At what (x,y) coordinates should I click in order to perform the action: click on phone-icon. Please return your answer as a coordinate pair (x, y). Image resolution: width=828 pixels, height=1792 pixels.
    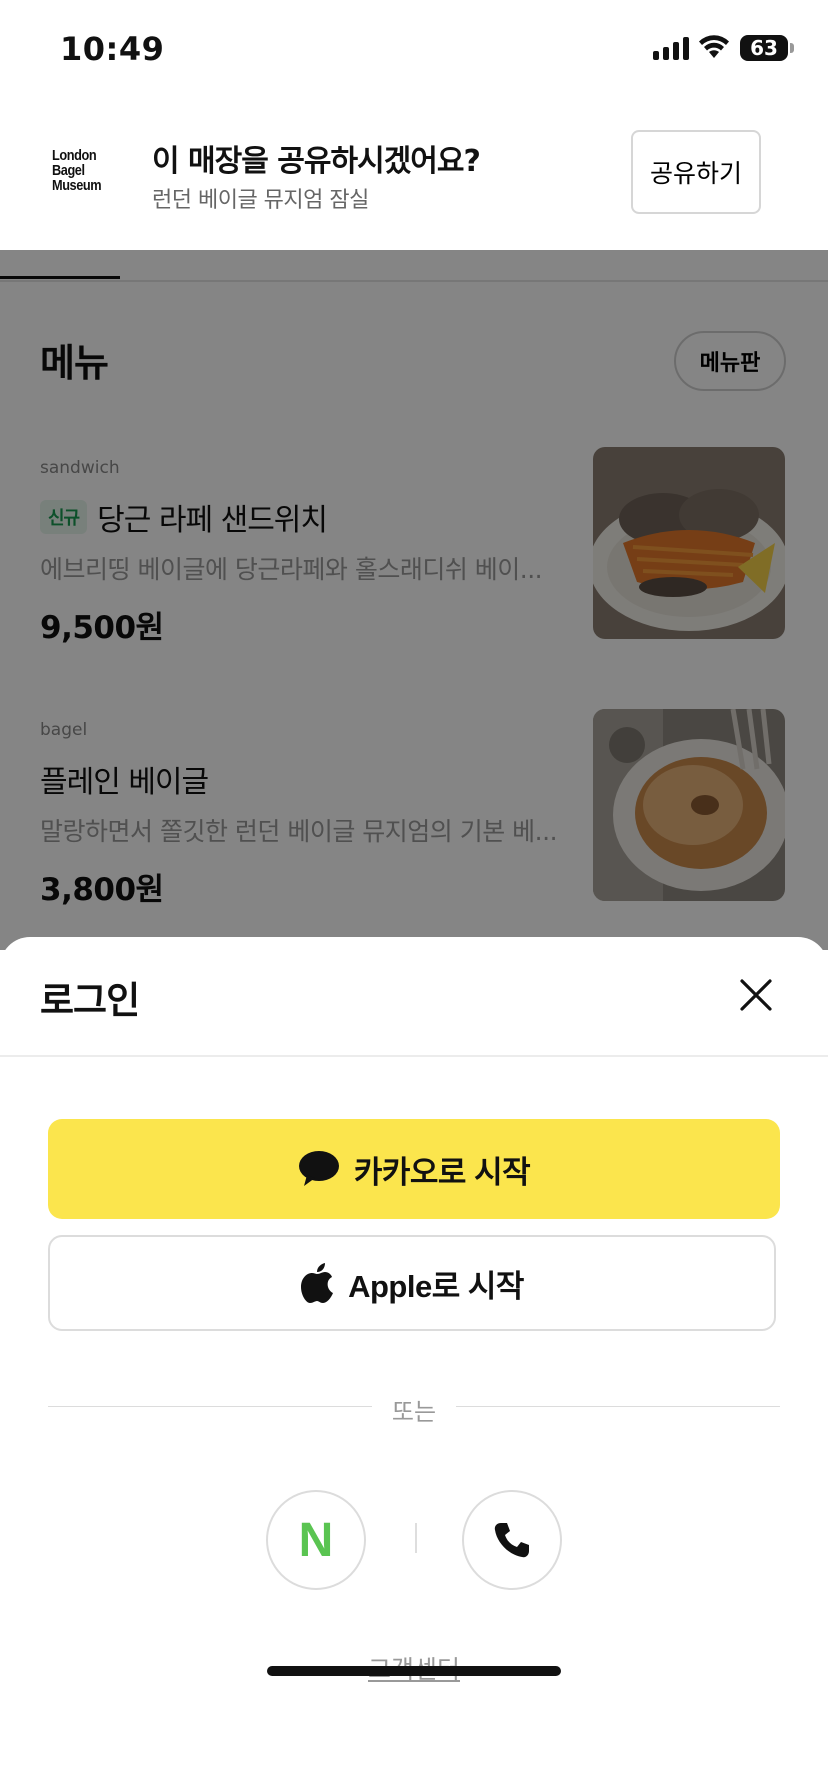
    Looking at the image, I should click on (511, 1540).